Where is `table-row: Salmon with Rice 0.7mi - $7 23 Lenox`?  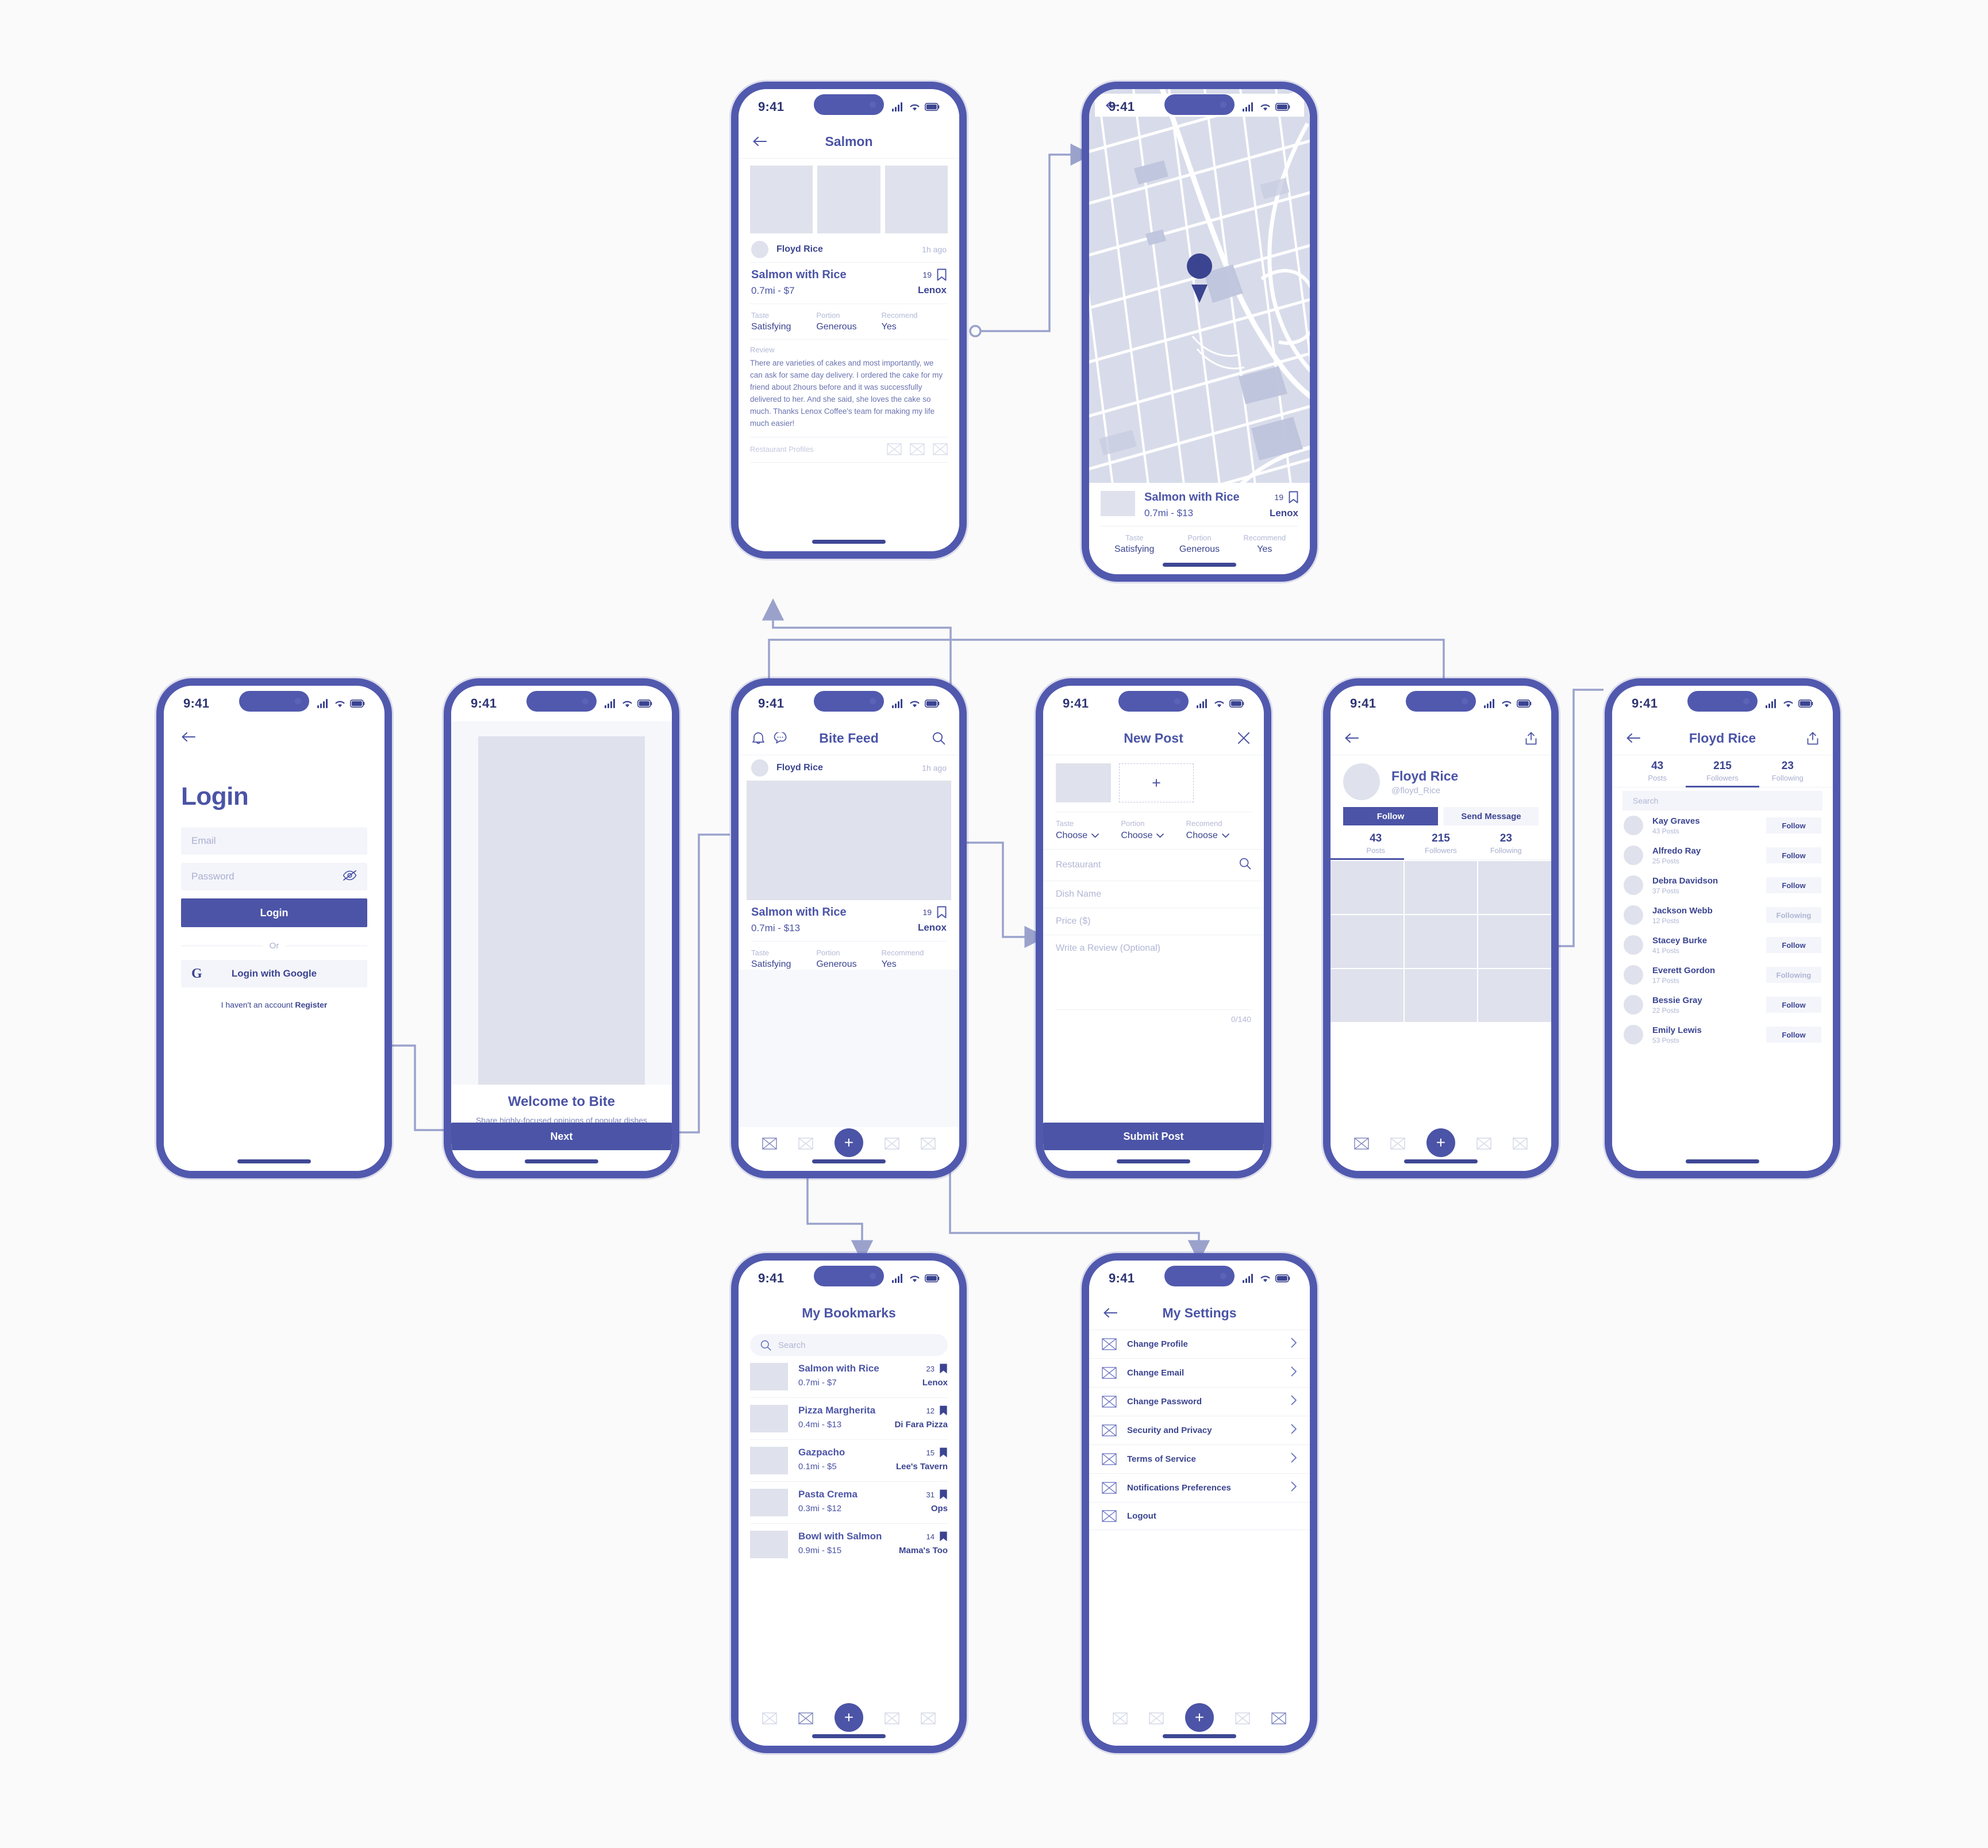
table-row: Salmon with Rice 0.7mi - $7 23 Lenox is located at coordinates (849, 1376).